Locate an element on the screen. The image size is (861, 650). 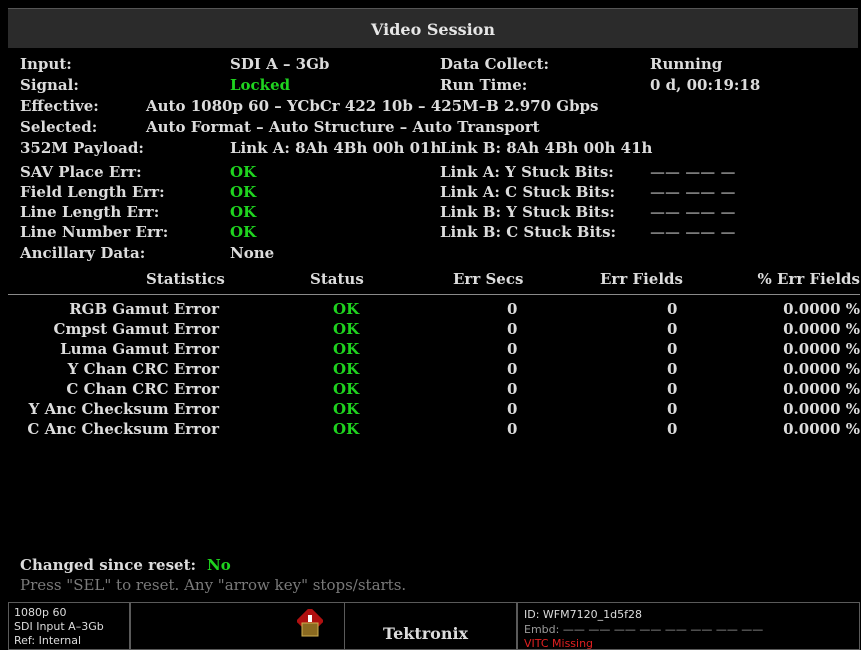
error-label: SAV Place Err: is located at coordinates (81, 172).